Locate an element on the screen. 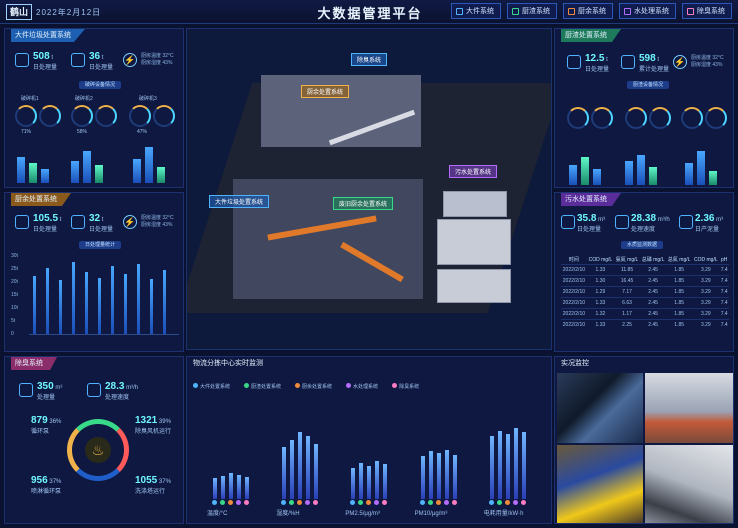 The width and height of the screenshot is (738, 528). legend-item: 厨余处置系统 is located at coordinates (313, 386).